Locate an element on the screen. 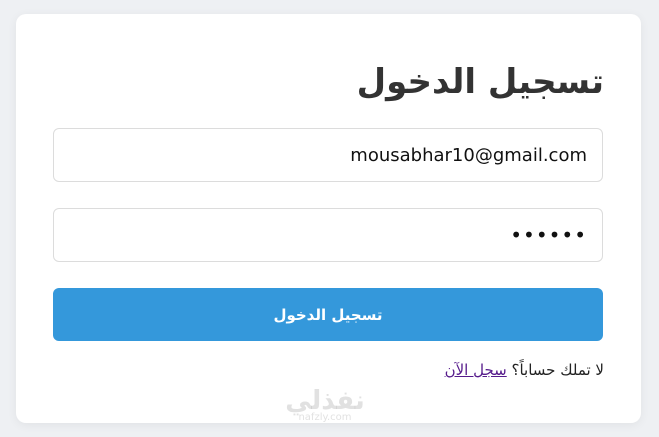 The image size is (659, 437). password-value: •••••• is located at coordinates (548, 235).